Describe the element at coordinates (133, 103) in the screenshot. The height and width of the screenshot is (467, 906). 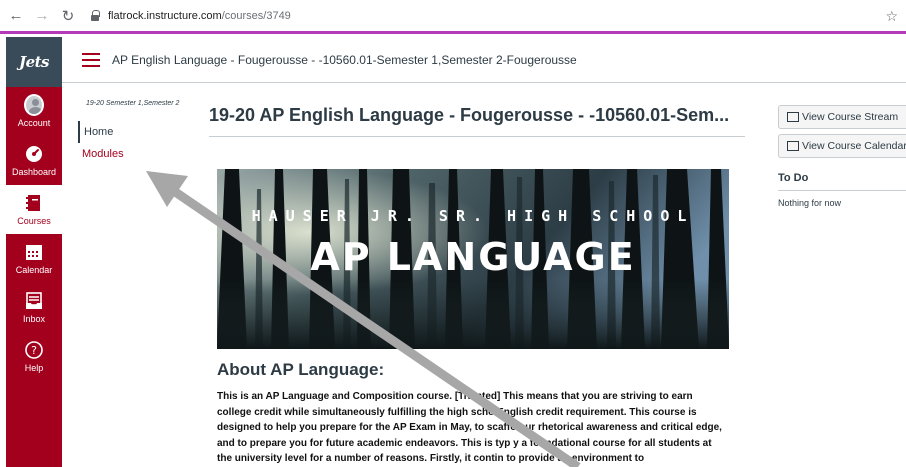
I see `course-term: 19-20 Semester 1,Semester 2` at that location.